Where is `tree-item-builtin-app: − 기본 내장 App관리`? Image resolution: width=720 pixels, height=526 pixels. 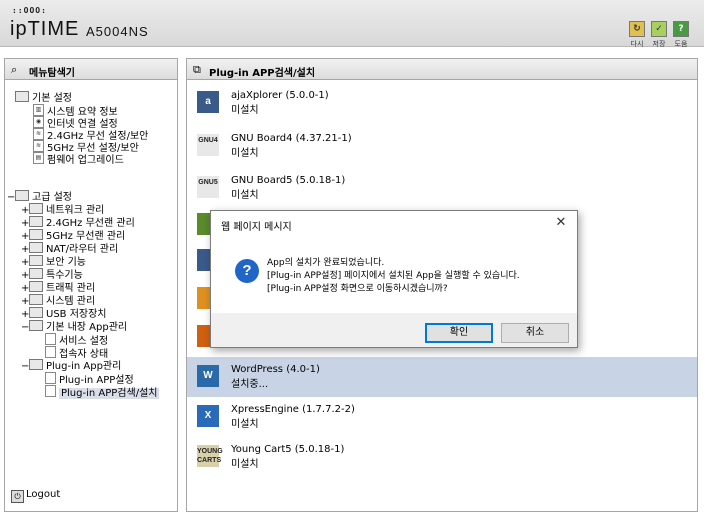
tree-item-builtin-app: − 기본 내장 App관리 is located at coordinates (74, 327).